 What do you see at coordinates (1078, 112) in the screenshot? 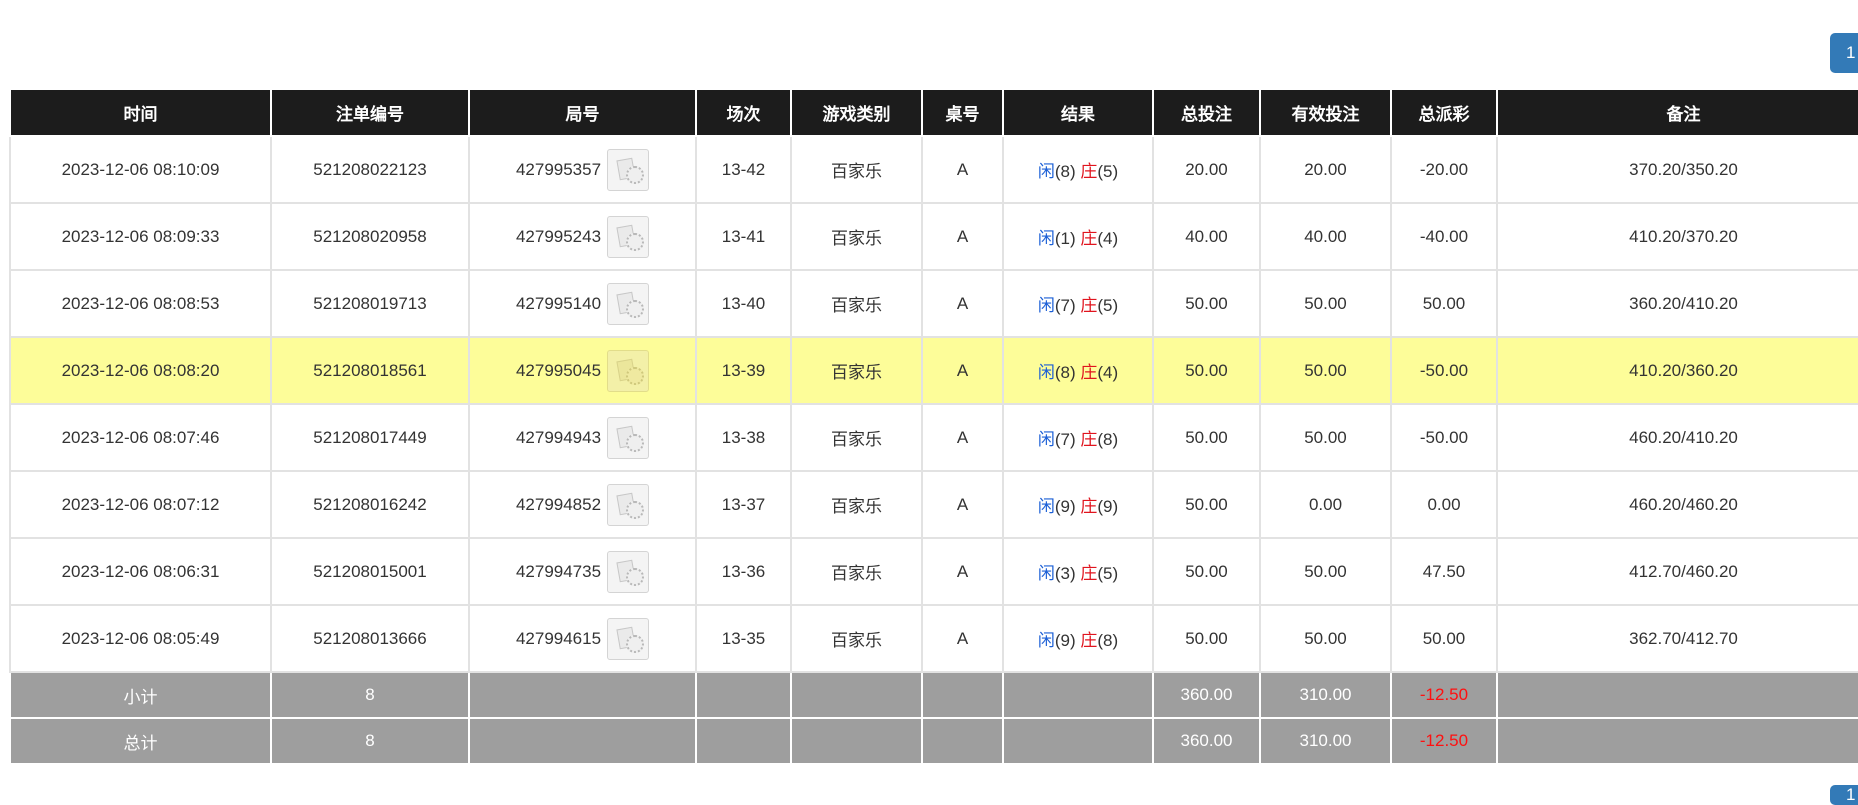
I see `col-header-result: 结果` at bounding box center [1078, 112].